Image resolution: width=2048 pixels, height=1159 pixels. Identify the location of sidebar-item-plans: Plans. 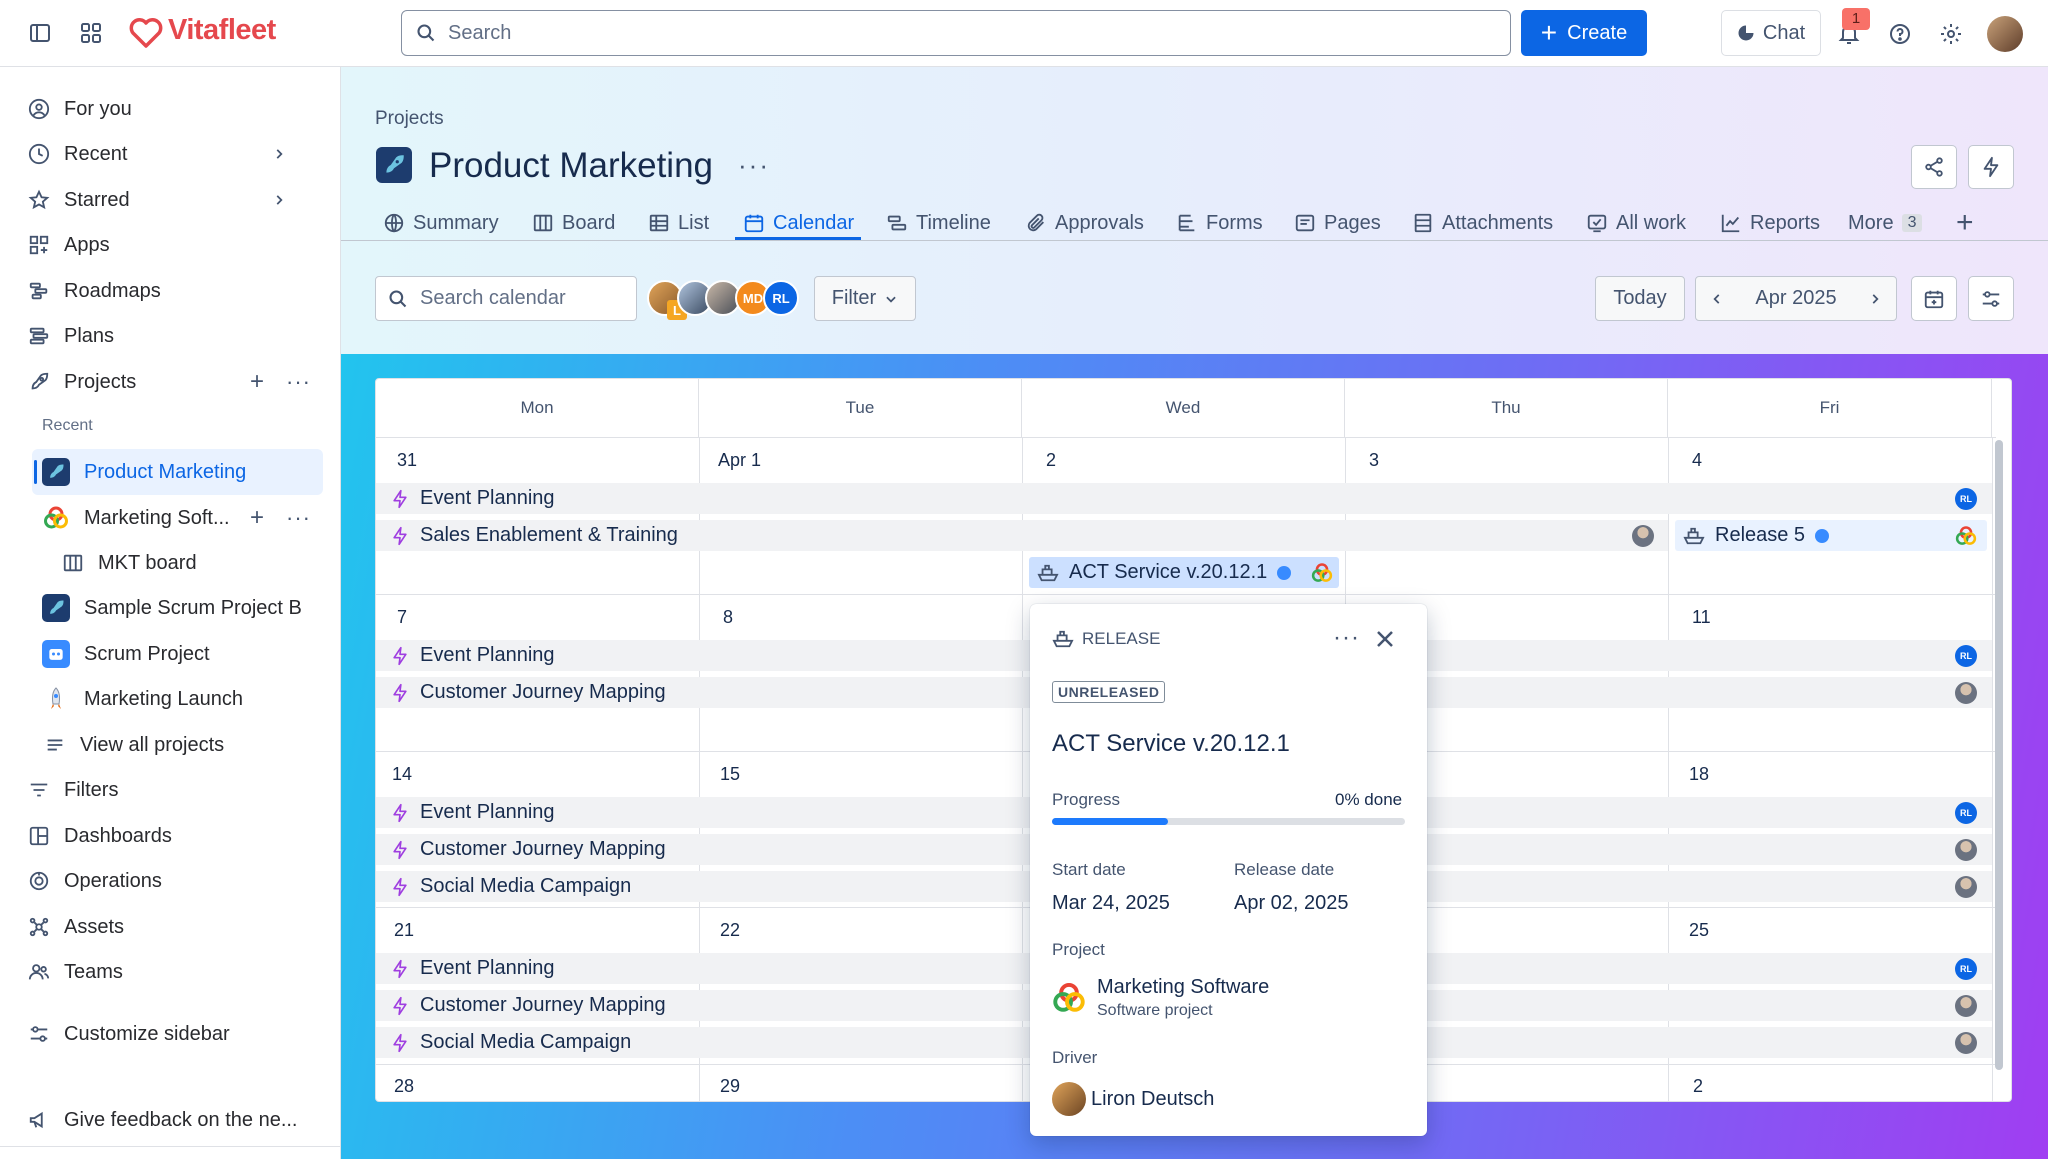
(71, 336).